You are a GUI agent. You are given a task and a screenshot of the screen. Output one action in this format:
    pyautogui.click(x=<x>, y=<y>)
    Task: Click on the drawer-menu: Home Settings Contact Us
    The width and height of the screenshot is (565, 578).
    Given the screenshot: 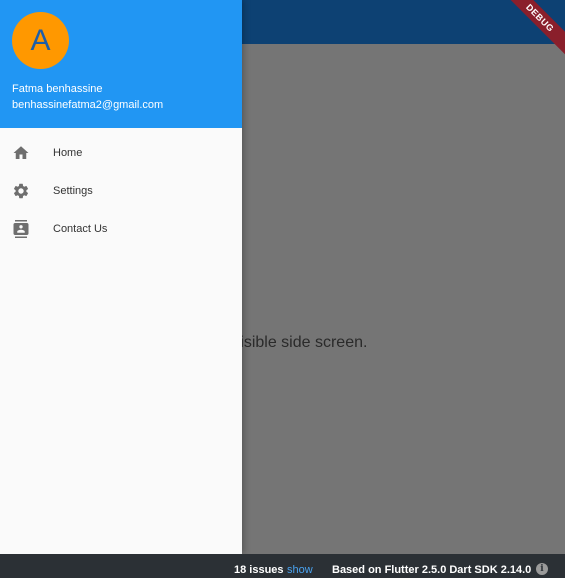 What is the action you would take?
    pyautogui.click(x=121, y=191)
    